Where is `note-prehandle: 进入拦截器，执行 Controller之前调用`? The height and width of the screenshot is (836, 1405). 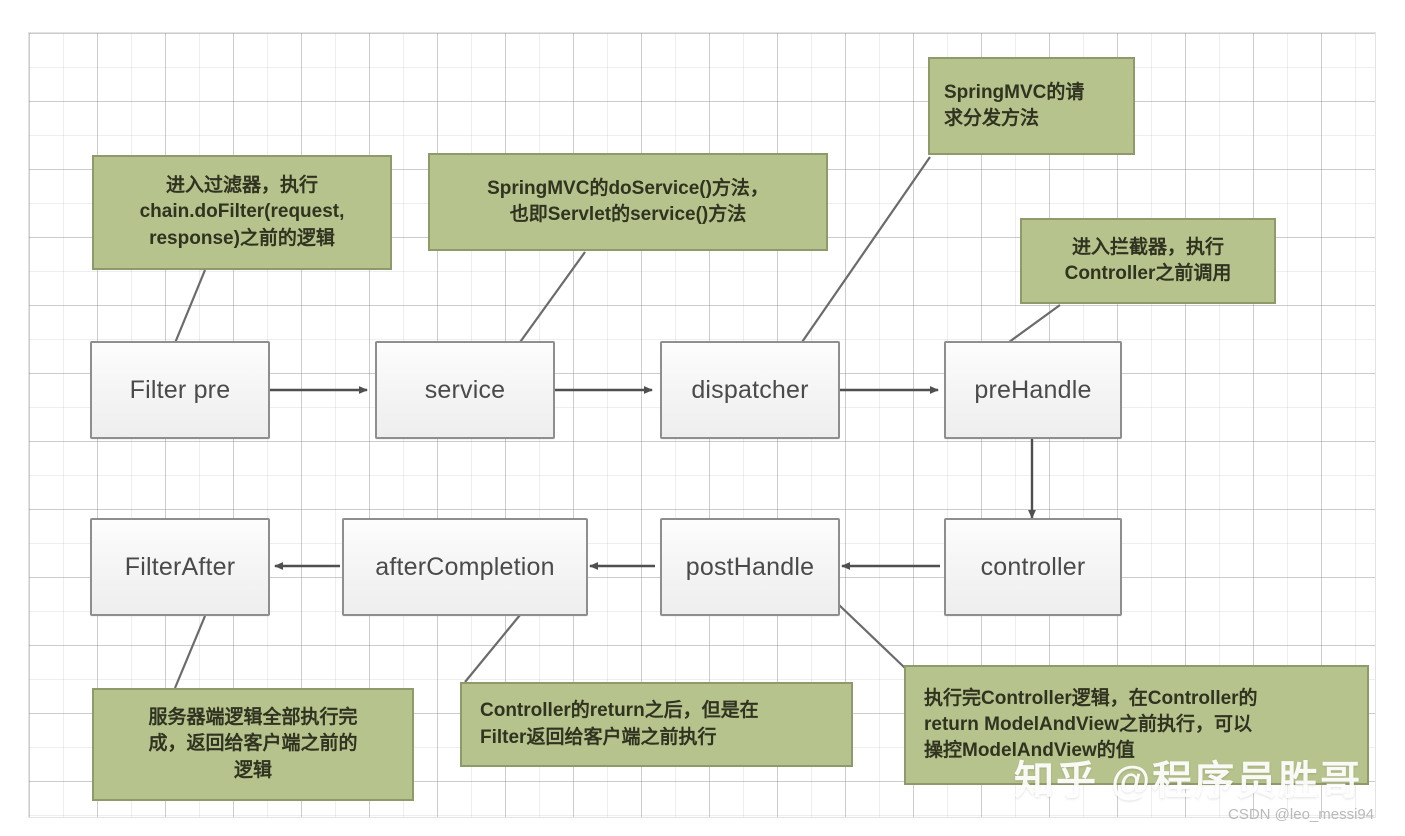 note-prehandle: 进入拦截器，执行 Controller之前调用 is located at coordinates (1148, 261).